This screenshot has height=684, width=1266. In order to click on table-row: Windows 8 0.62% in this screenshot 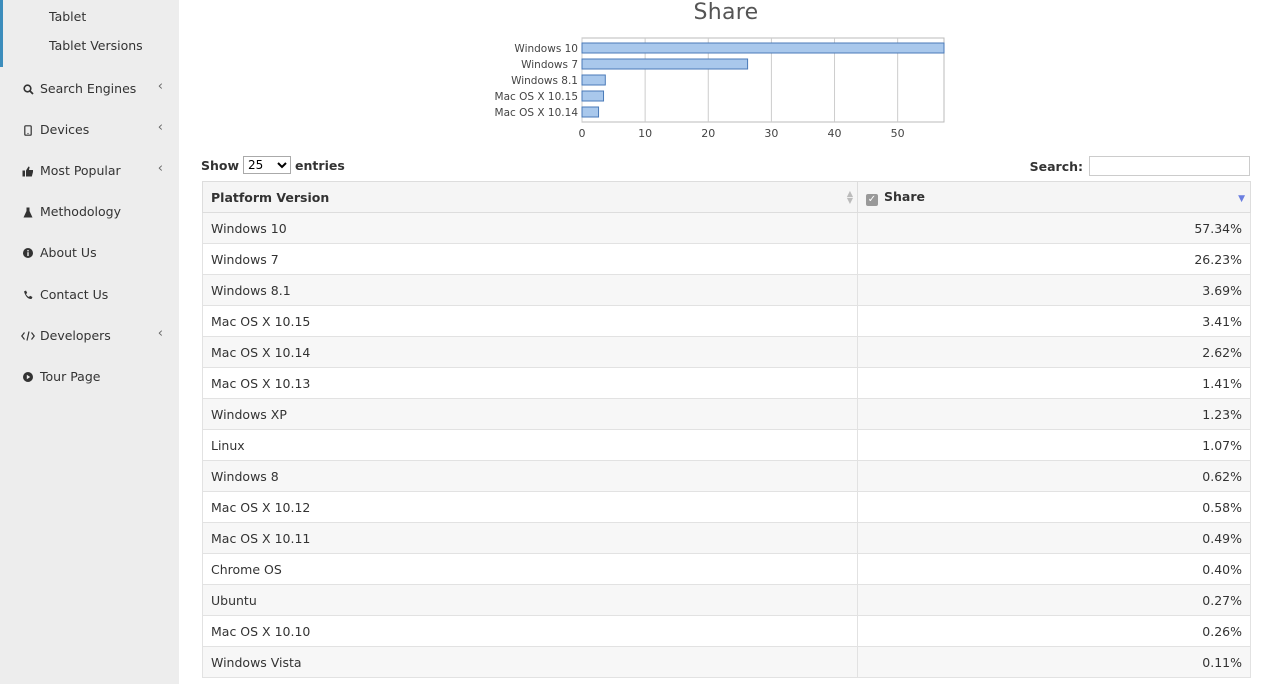, I will do `click(726, 476)`.